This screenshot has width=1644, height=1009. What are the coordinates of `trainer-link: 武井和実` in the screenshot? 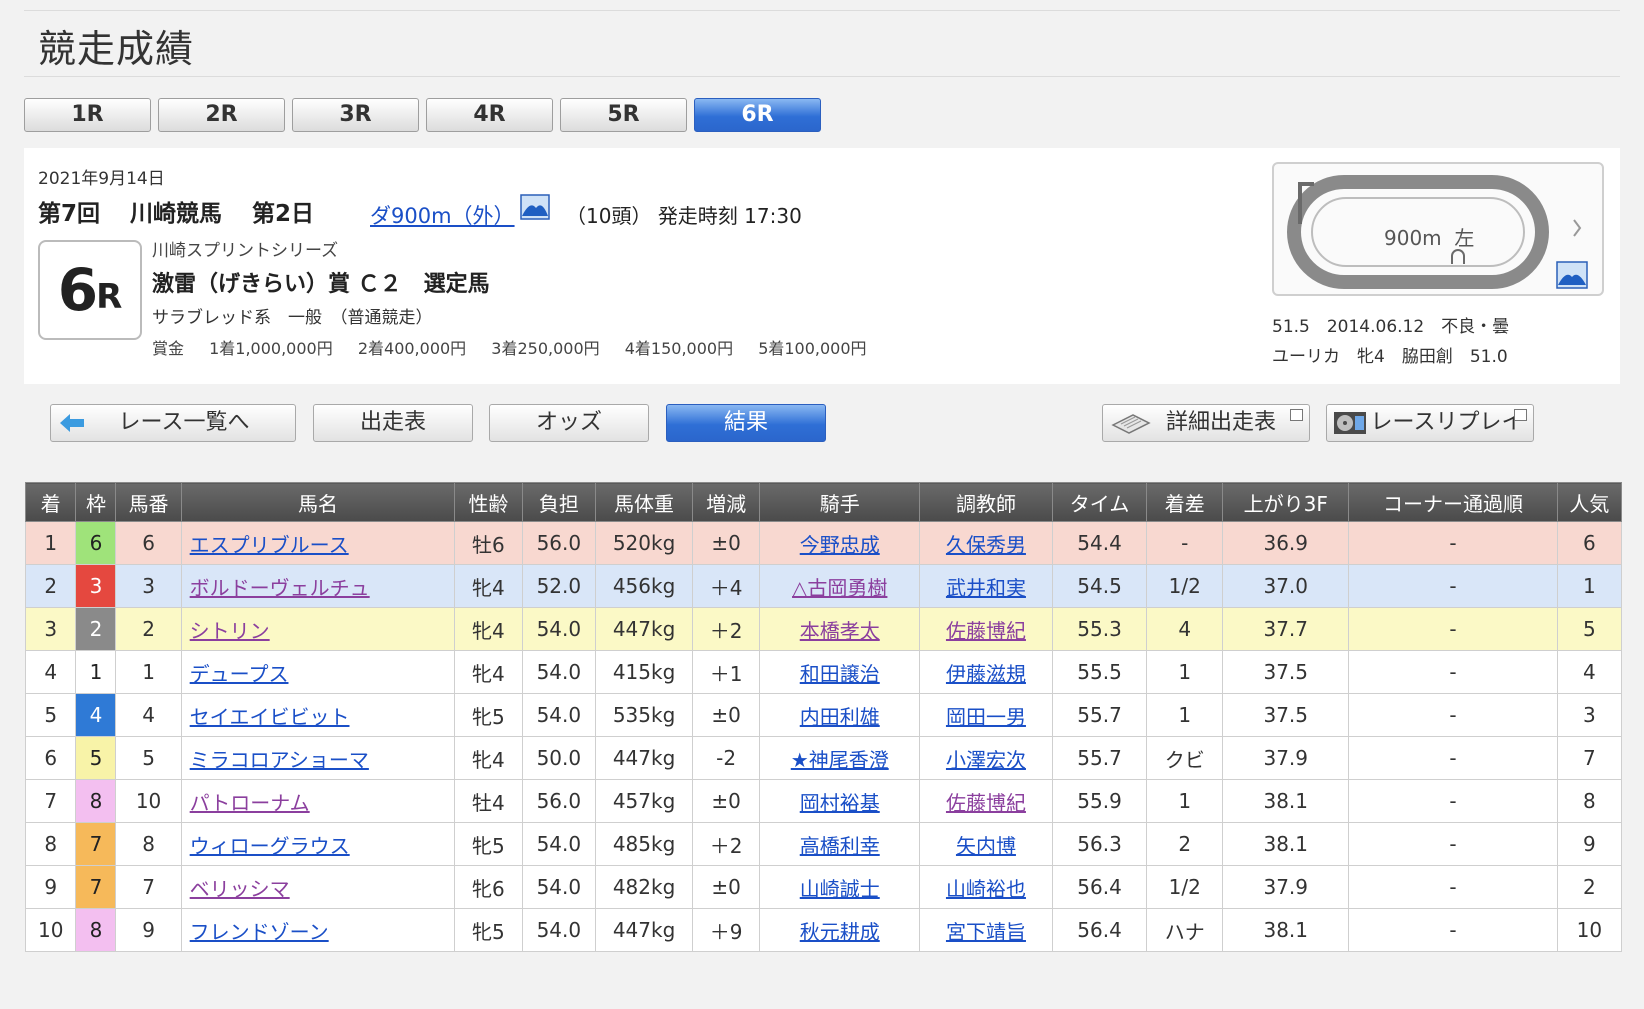 It's located at (986, 588).